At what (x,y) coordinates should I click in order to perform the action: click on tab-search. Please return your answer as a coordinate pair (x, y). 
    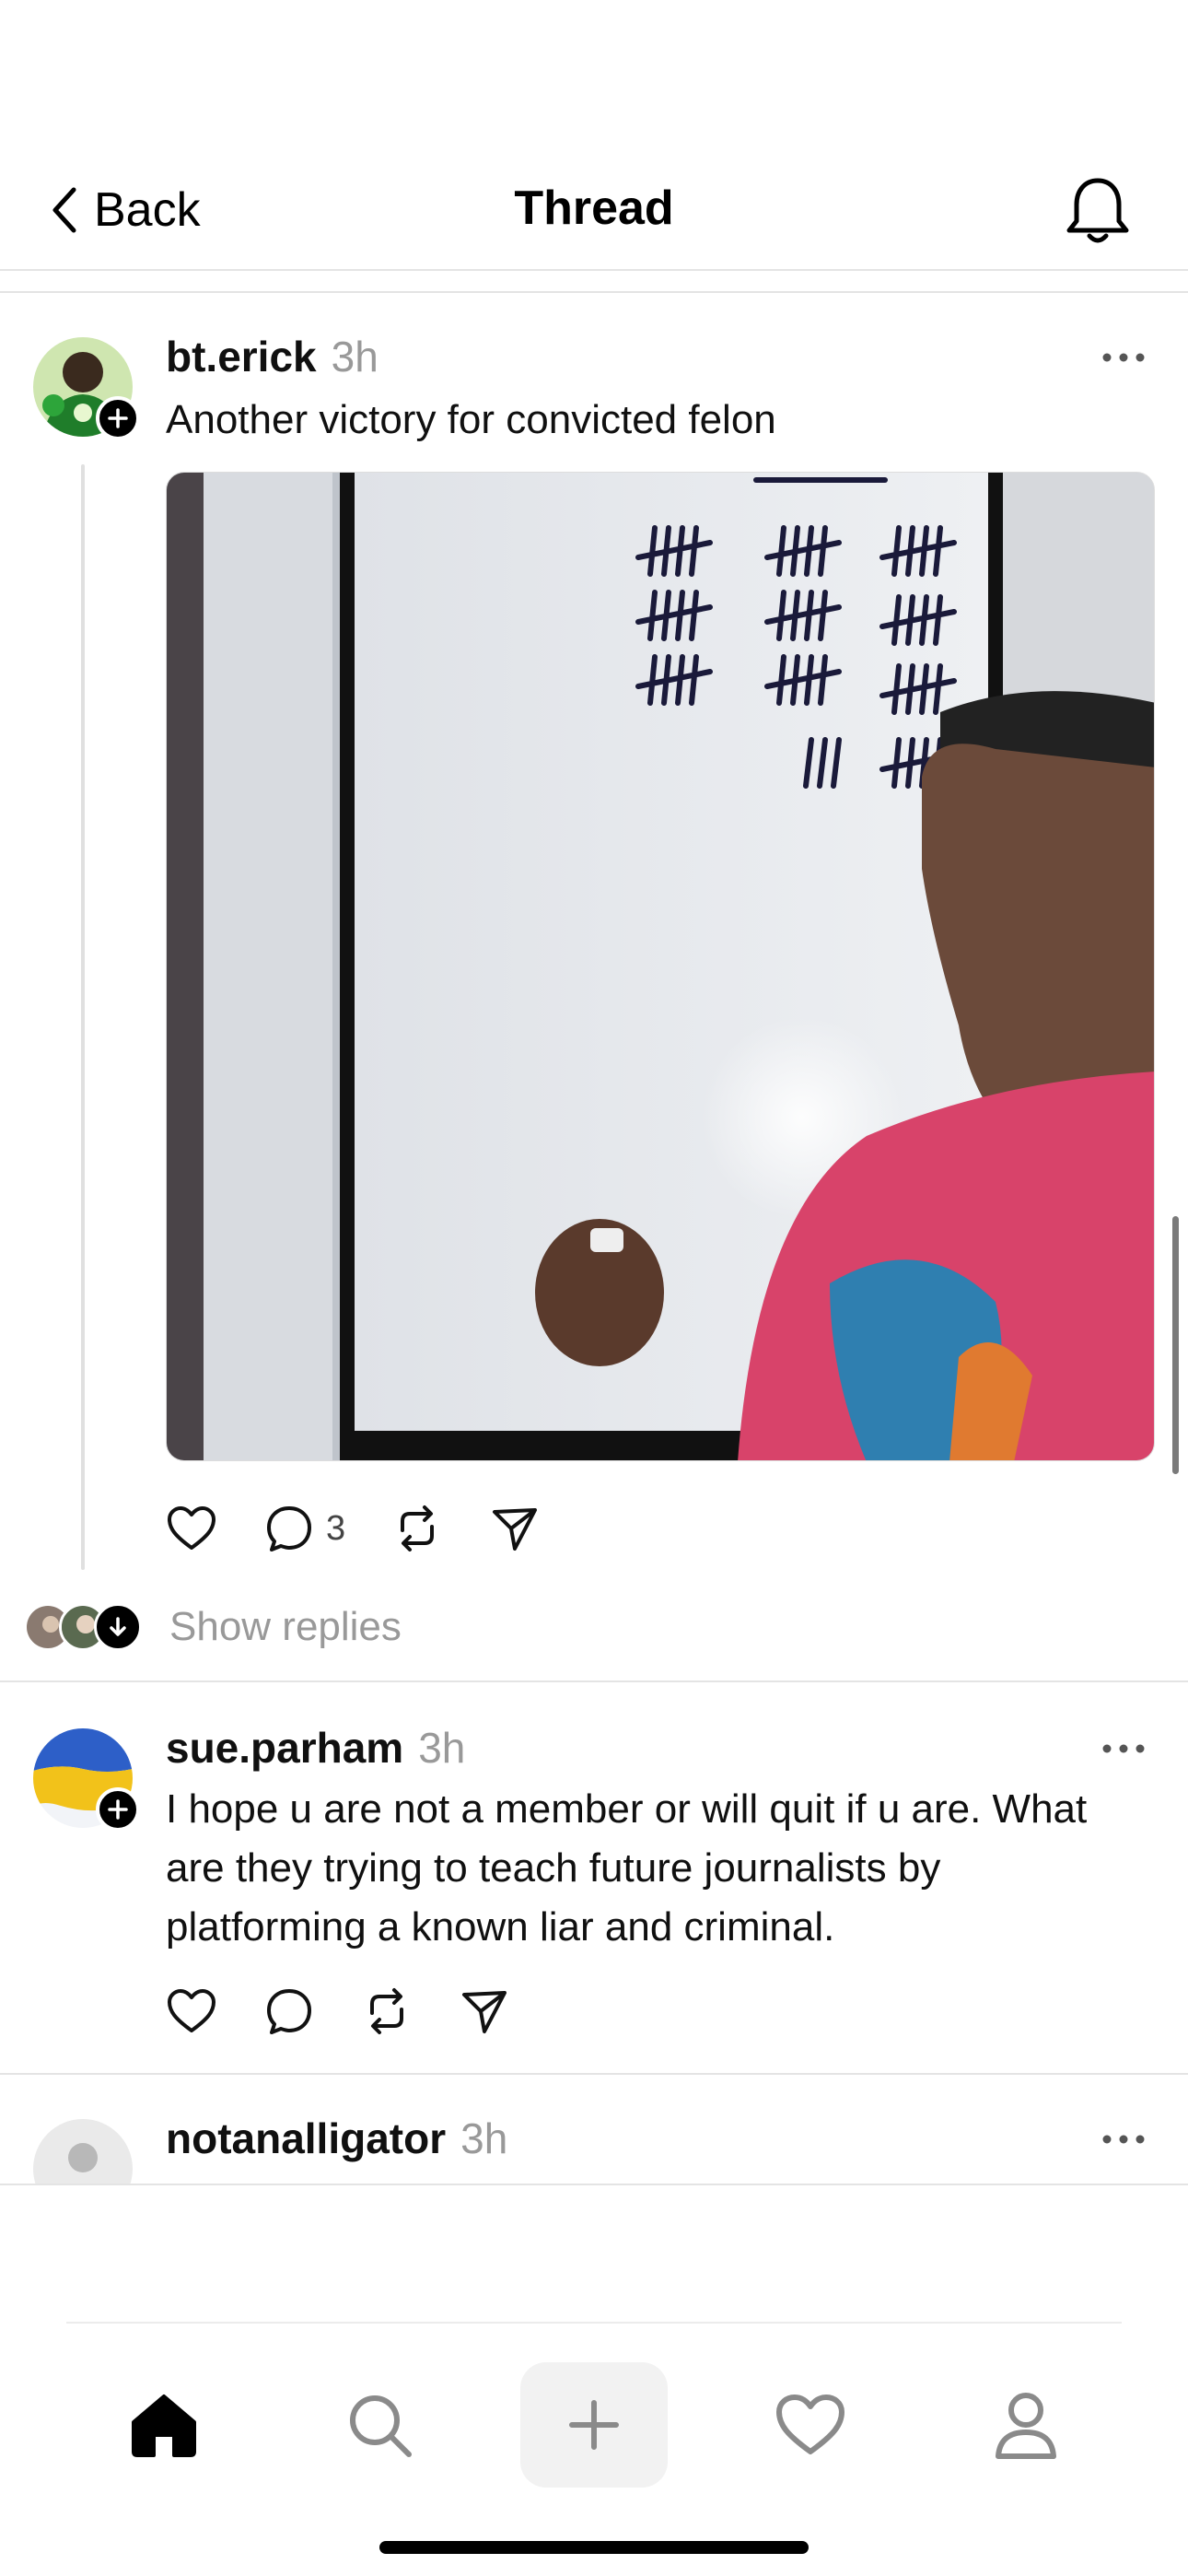
    Looking at the image, I should click on (379, 2425).